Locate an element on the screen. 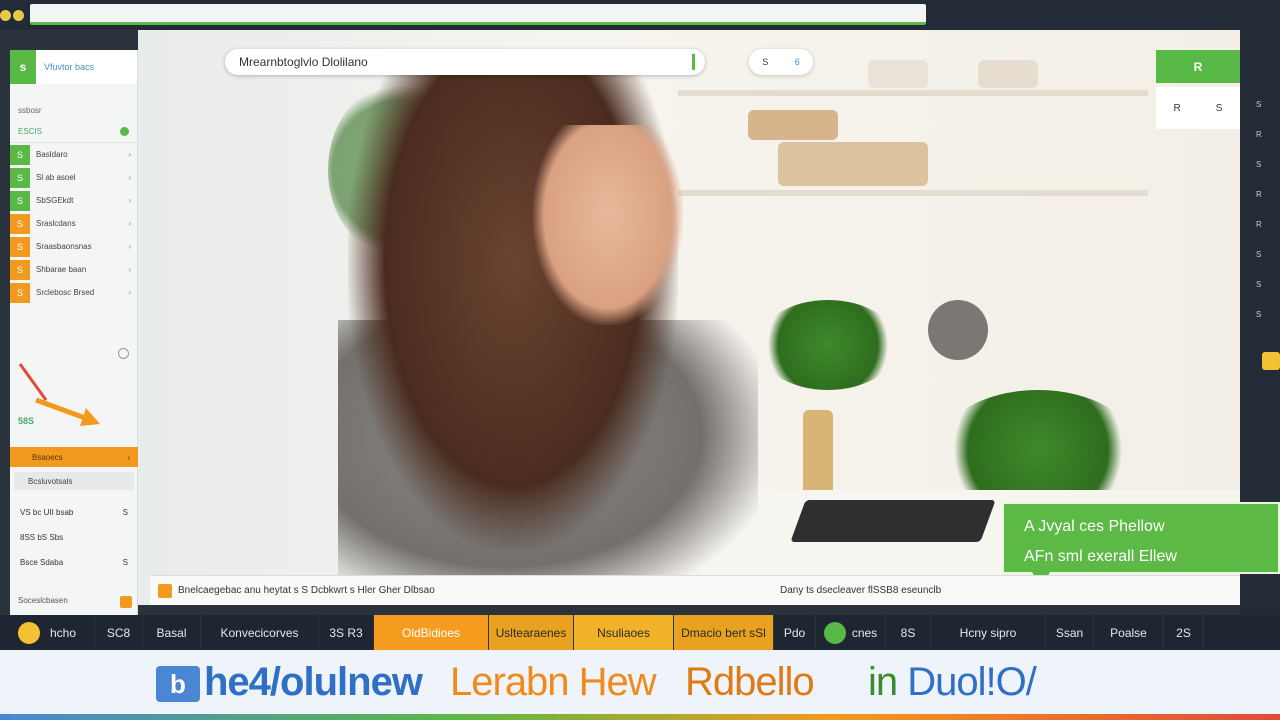 This screenshot has width=1280, height=720. toolbar-button: OldBidioes is located at coordinates (431, 632).